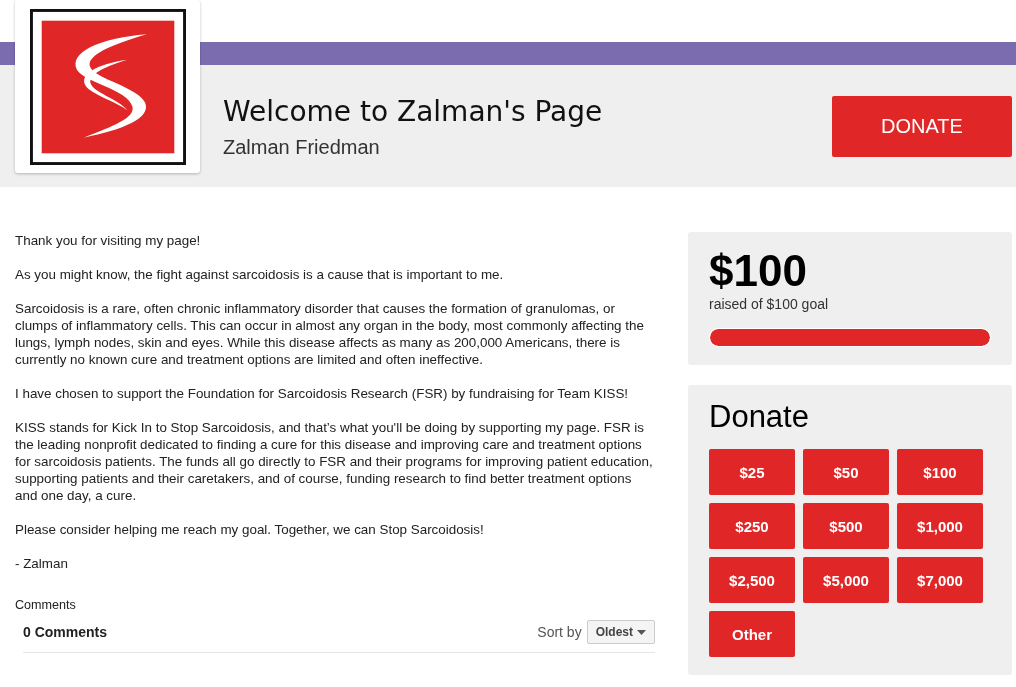 The image size is (1016, 687). I want to click on amount-button: $1,000, so click(940, 526).